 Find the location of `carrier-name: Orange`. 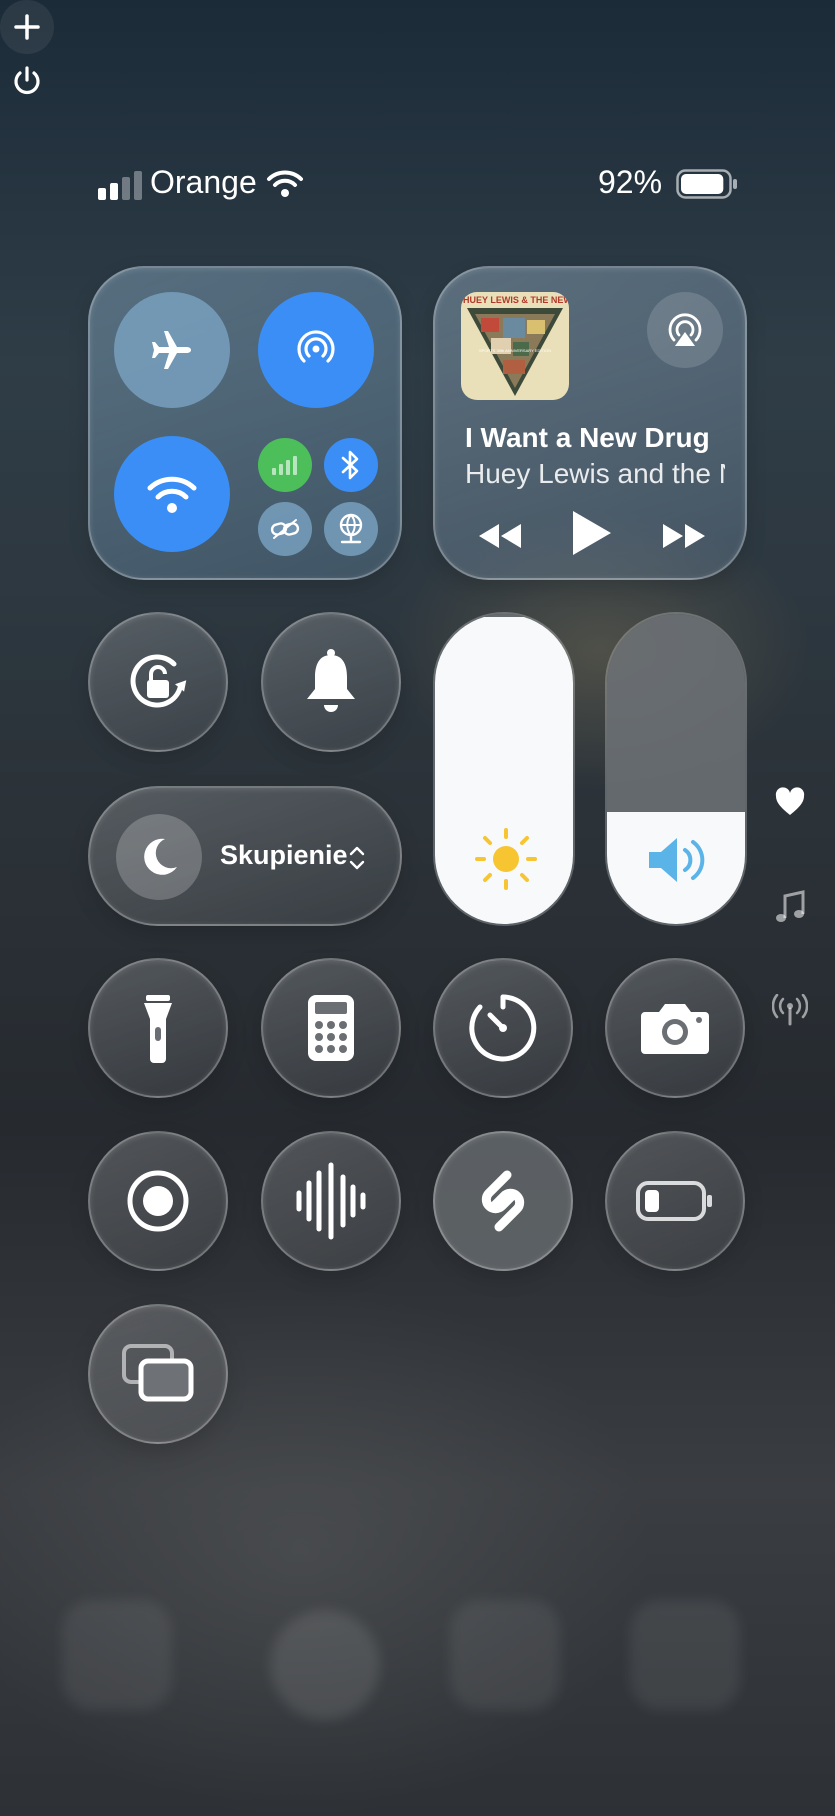

carrier-name: Orange is located at coordinates (203, 182).